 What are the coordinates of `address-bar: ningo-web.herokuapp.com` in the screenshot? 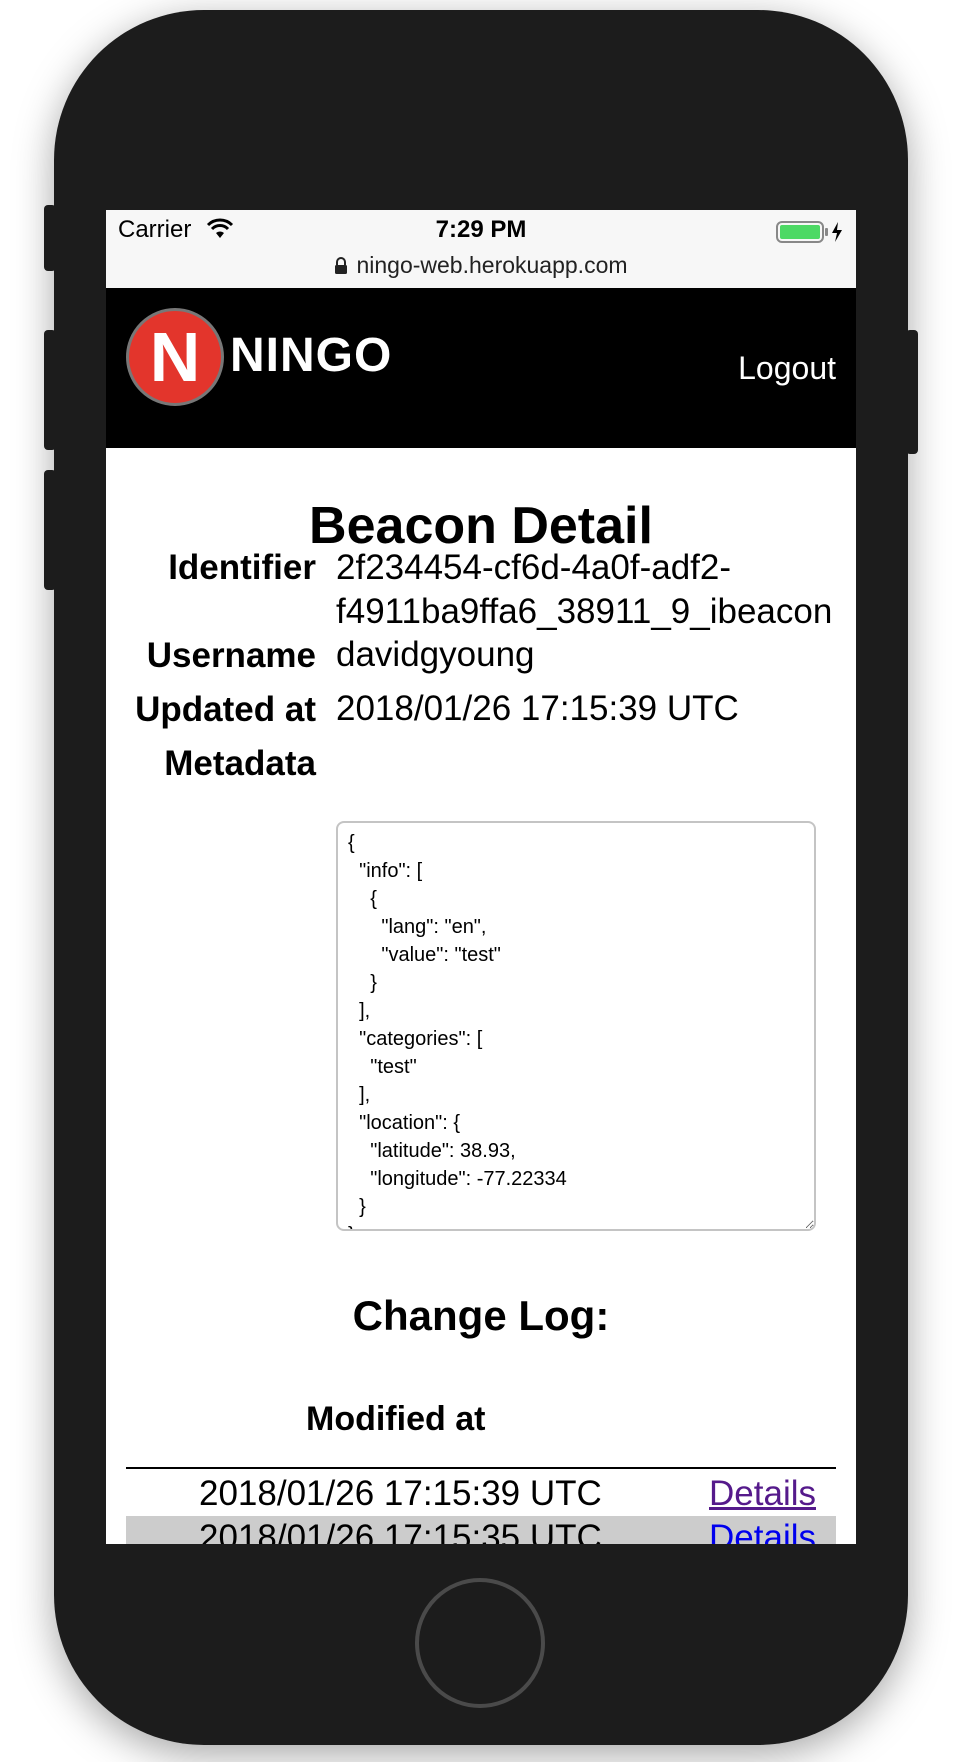 It's located at (481, 269).